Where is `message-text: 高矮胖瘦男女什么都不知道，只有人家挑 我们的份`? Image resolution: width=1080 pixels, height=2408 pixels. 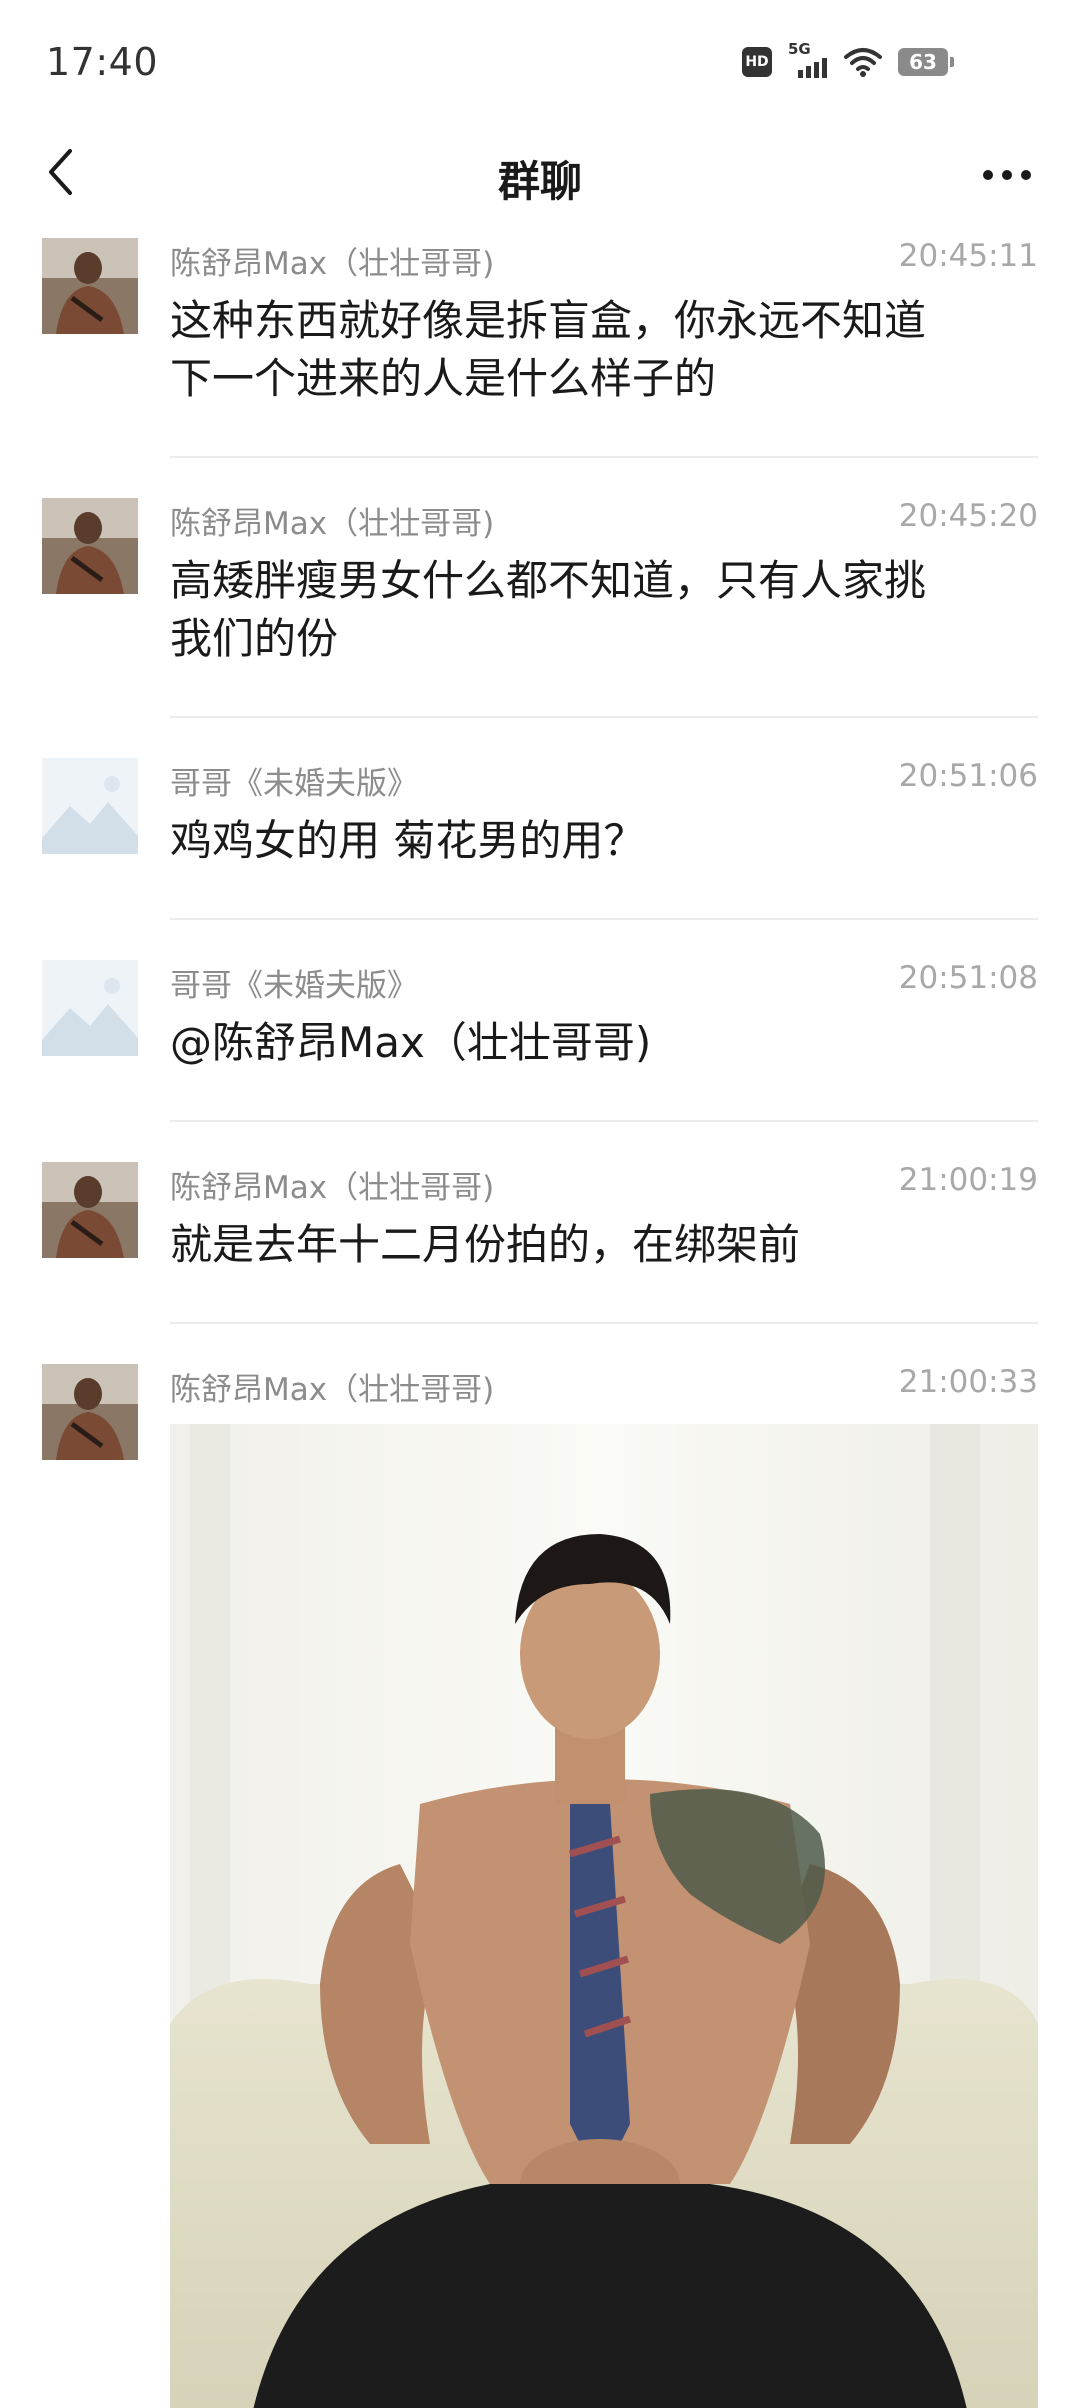 message-text: 高矮胖瘦男女什么都不知道，只有人家挑 我们的份 is located at coordinates (595, 610).